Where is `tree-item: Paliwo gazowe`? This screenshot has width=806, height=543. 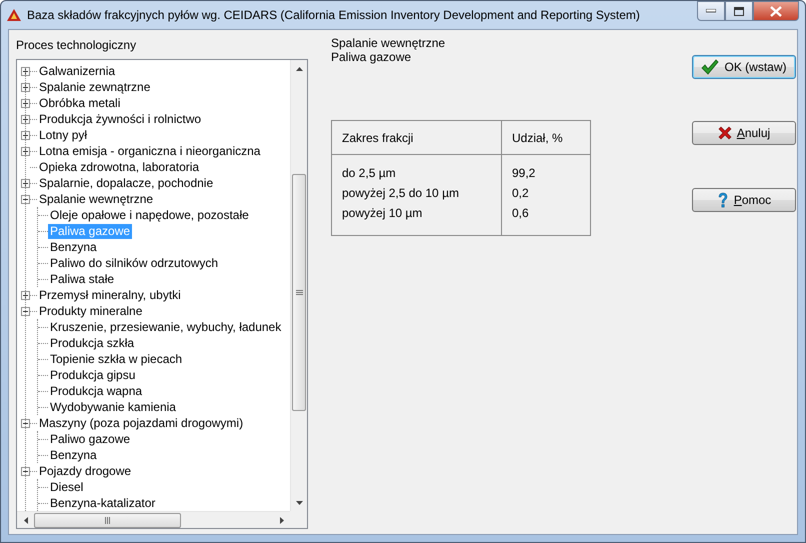
tree-item: Paliwo gazowe is located at coordinates (90, 439).